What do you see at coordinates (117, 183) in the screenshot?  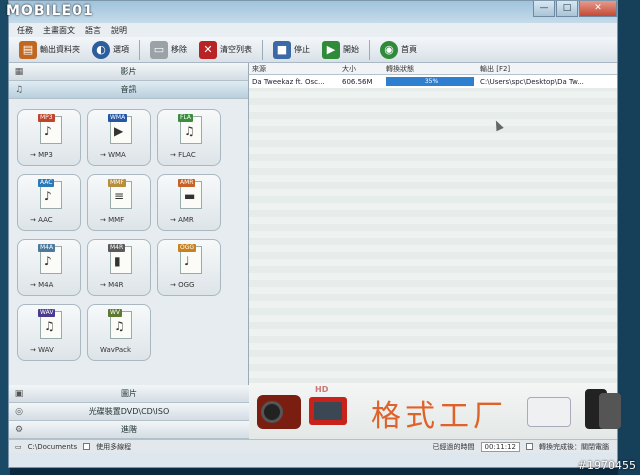 I see `format-tag: MMF` at bounding box center [117, 183].